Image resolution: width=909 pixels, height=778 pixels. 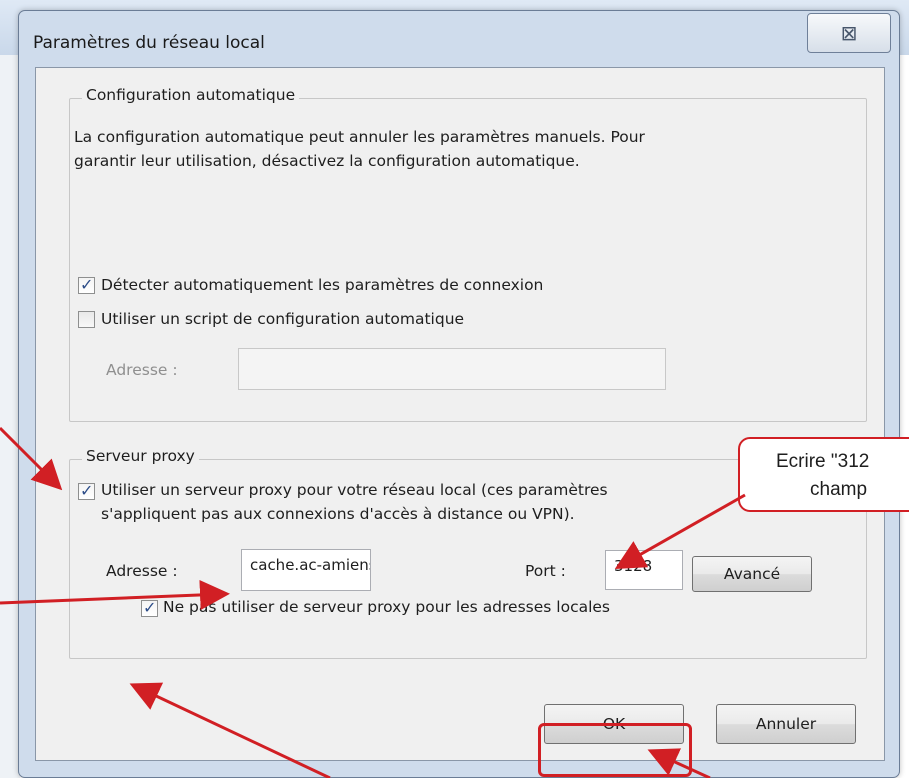 I want to click on bypass-local-checkbox: ✓, so click(x=149, y=607).